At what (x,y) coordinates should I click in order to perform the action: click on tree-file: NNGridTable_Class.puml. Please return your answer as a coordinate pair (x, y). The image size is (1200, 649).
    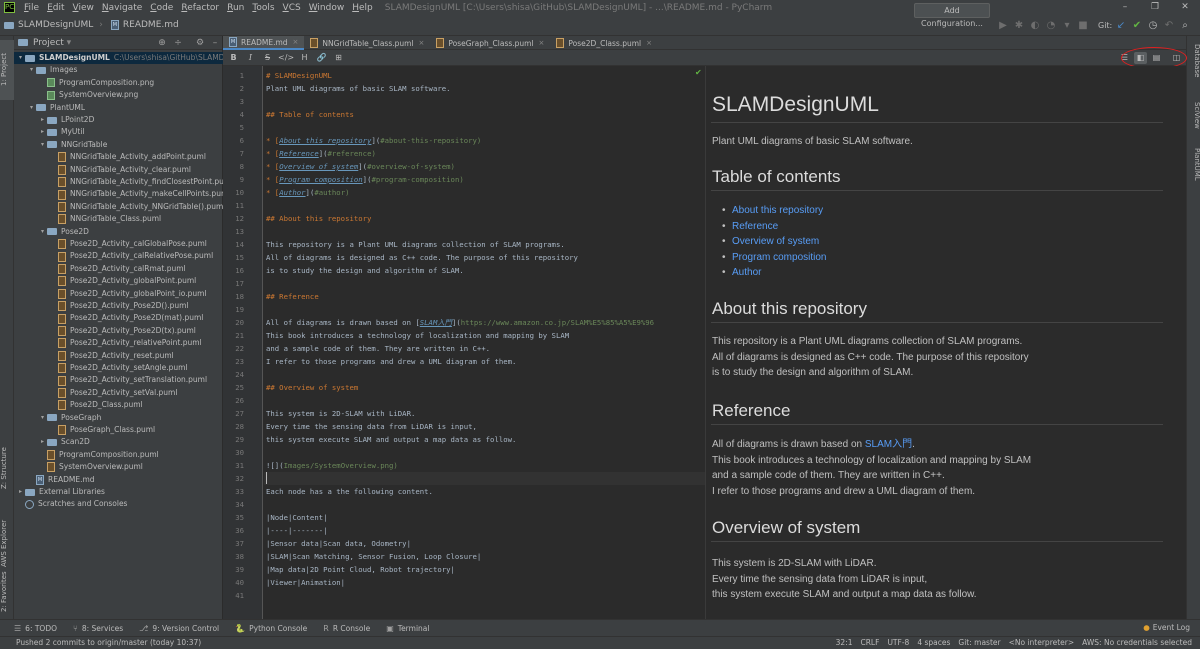
    Looking at the image, I should click on (105, 219).